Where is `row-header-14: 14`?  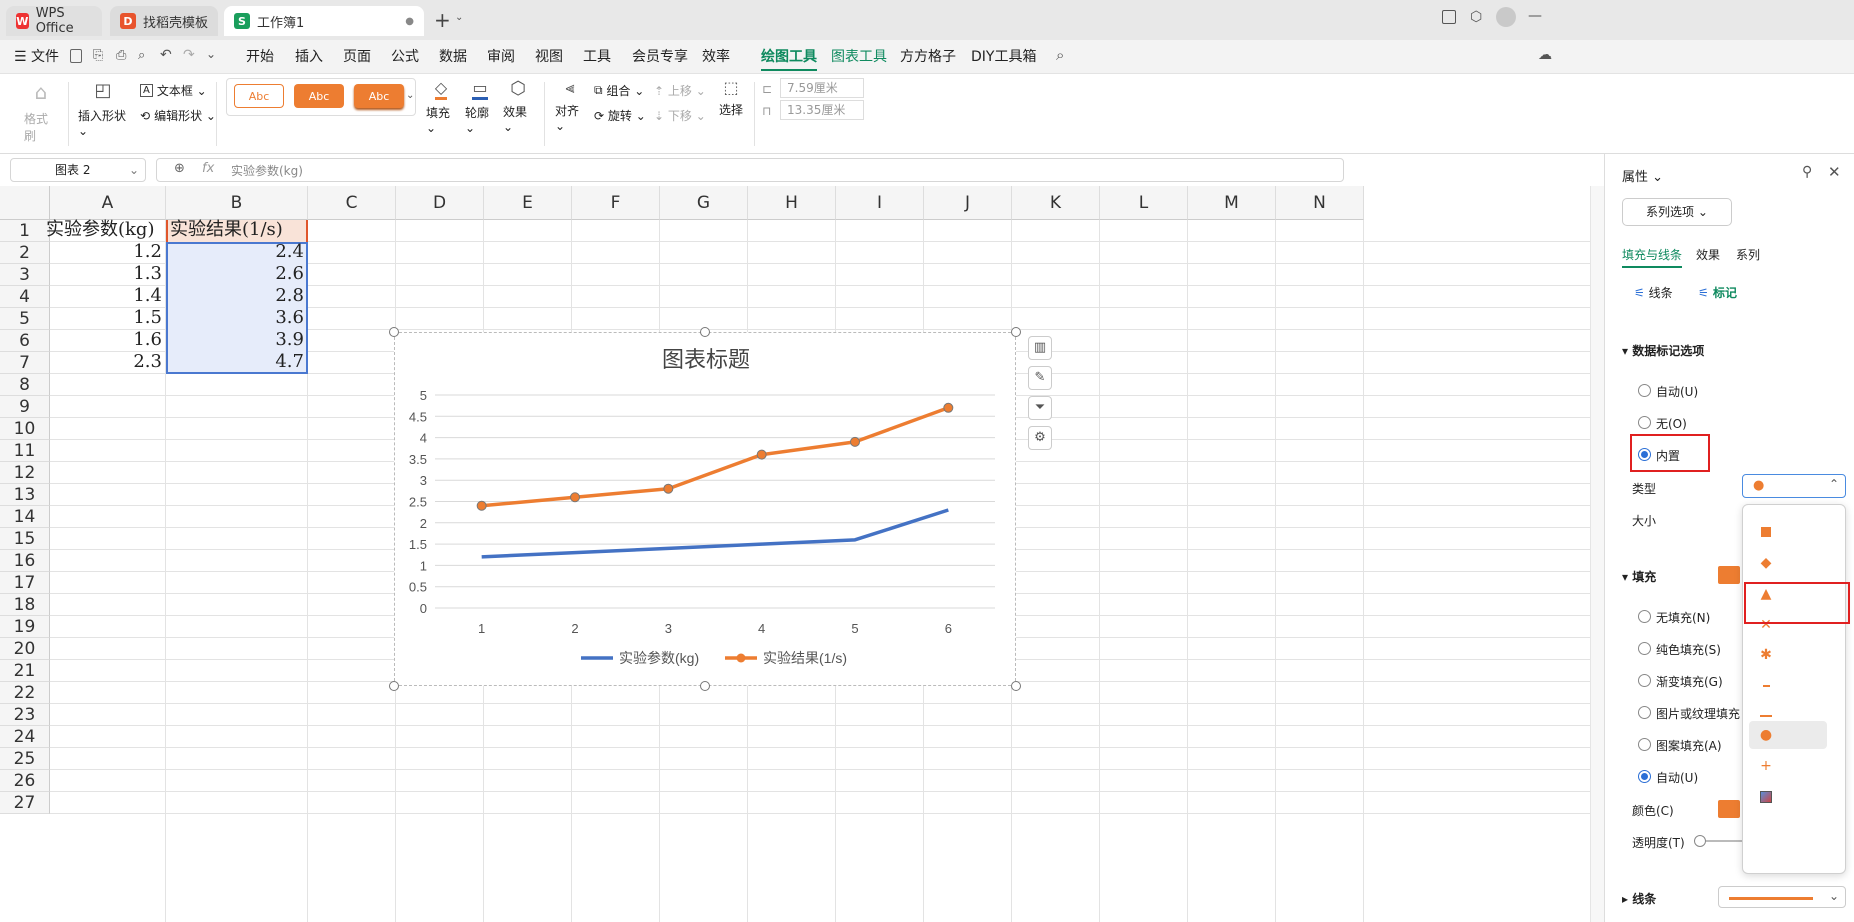
row-header-14: 14 is located at coordinates (25, 517).